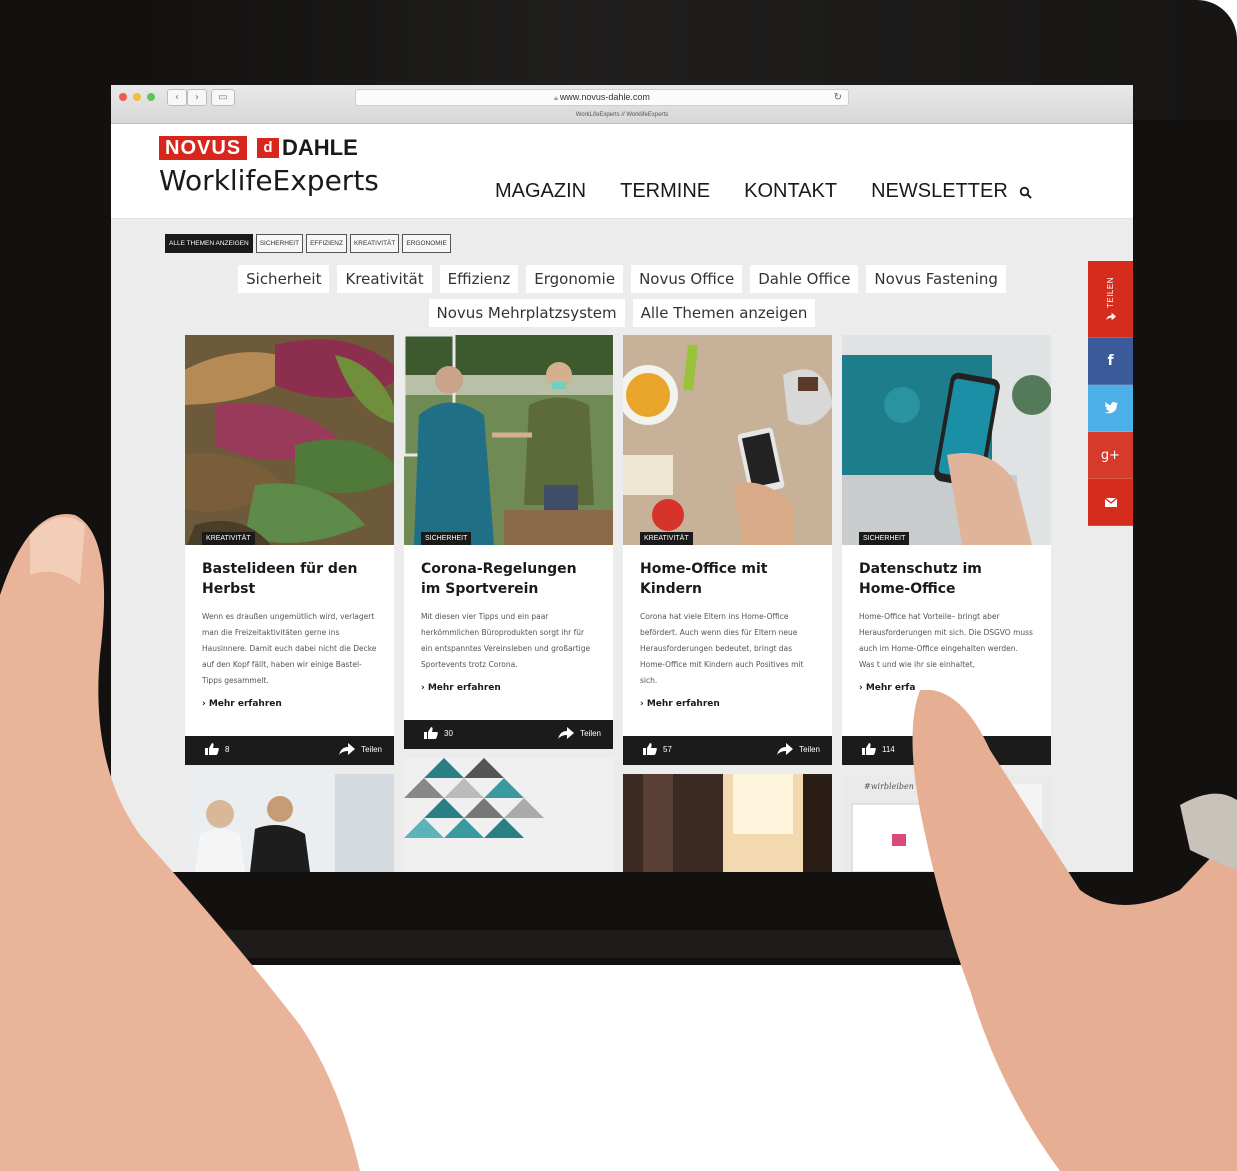 This screenshot has width=1237, height=1171. I want to click on article-thumbnail-triangles, so click(508, 815).